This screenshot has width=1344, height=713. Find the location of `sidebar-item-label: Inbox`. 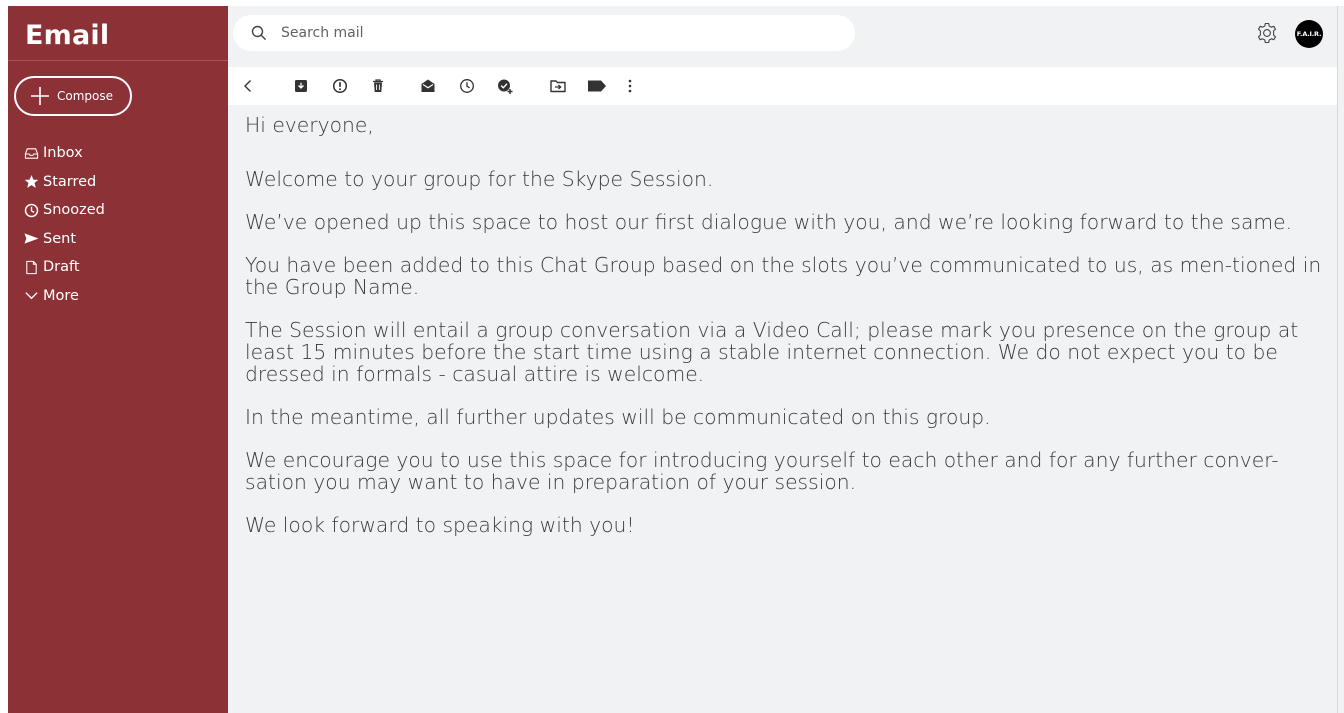

sidebar-item-label: Inbox is located at coordinates (63, 153).